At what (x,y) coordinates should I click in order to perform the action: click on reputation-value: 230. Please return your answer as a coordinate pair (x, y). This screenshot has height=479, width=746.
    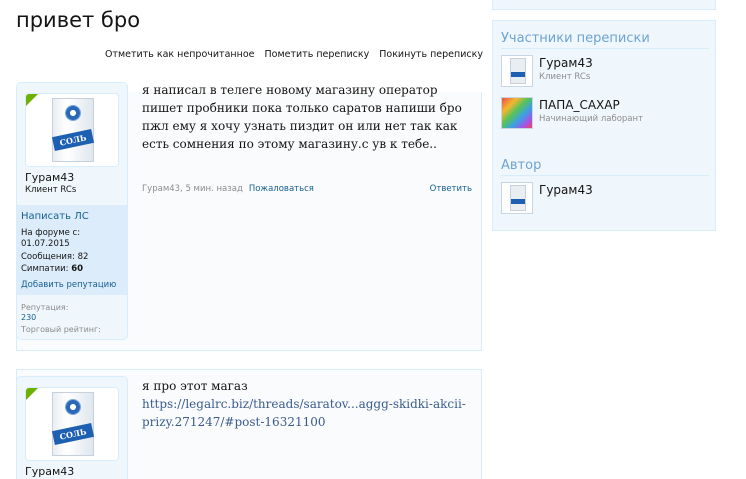
    Looking at the image, I should click on (29, 317).